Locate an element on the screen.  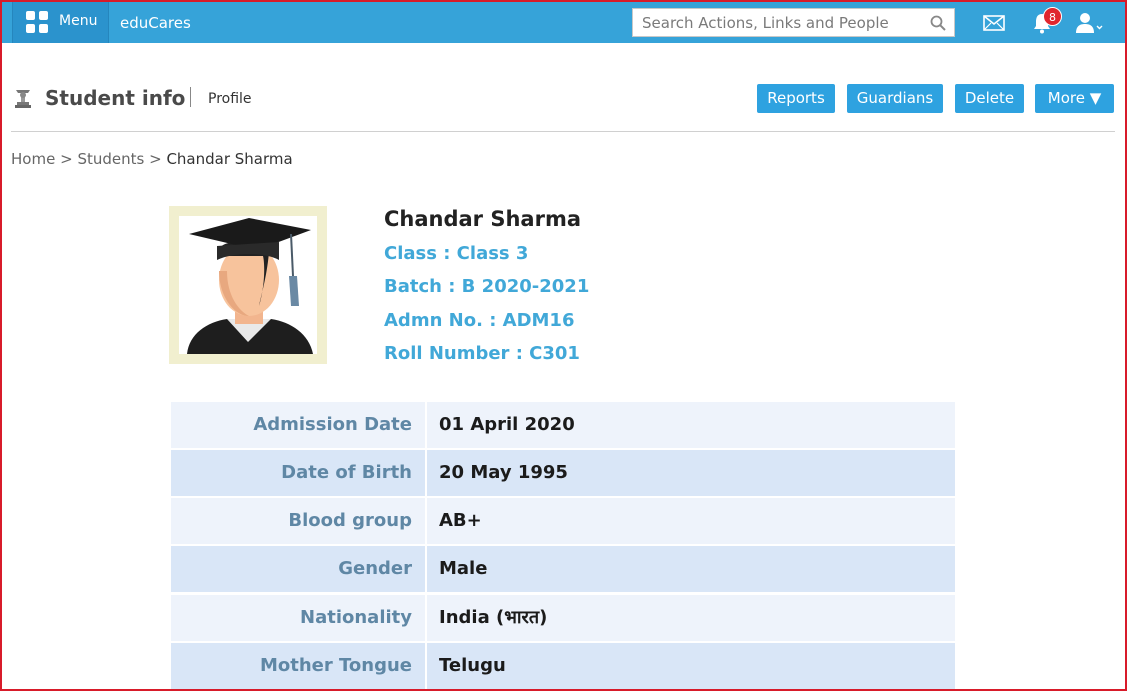
menu-button: Menu is located at coordinates (60, 22).